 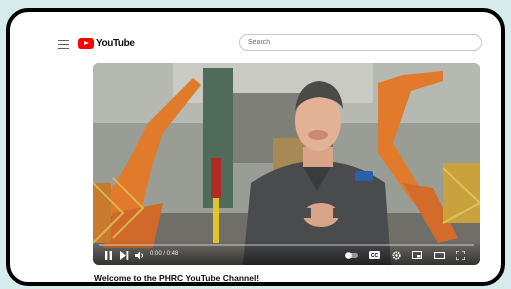 What do you see at coordinates (164, 254) in the screenshot?
I see `time-display: 0:00 / 0:48` at bounding box center [164, 254].